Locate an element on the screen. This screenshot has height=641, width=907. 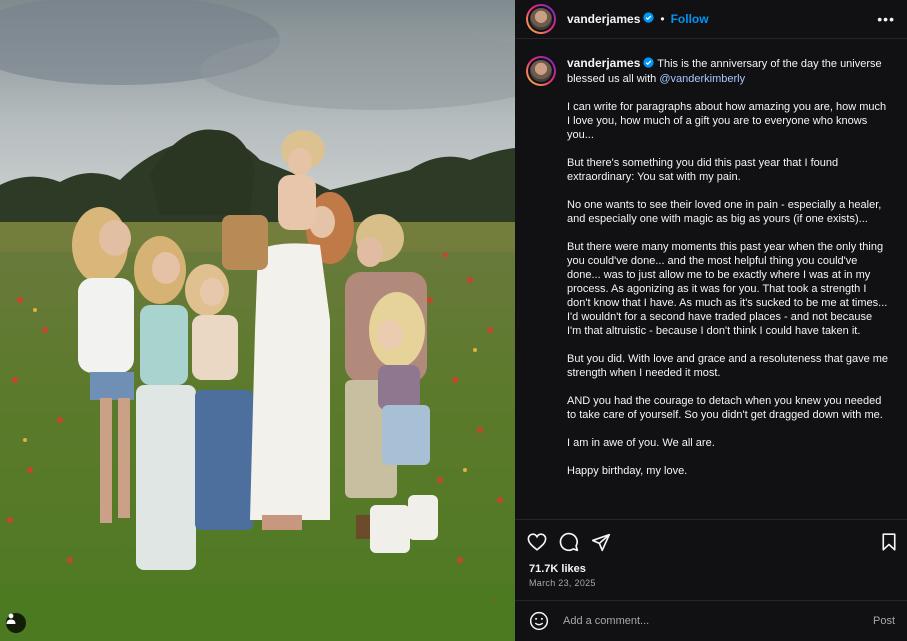
caption-avatar is located at coordinates (541, 71).